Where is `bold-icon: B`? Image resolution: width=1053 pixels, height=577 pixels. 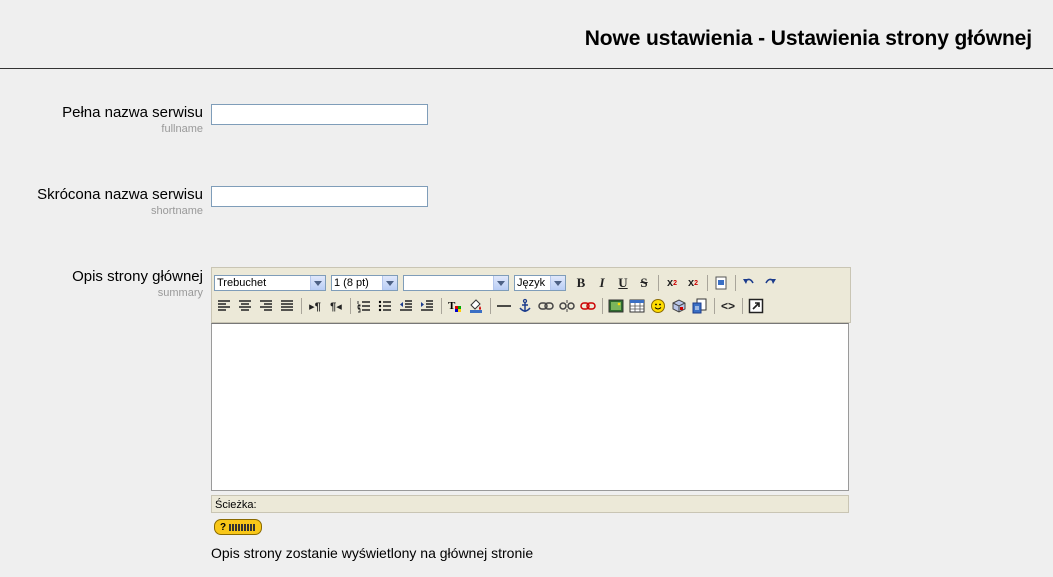
bold-icon: B is located at coordinates (581, 283).